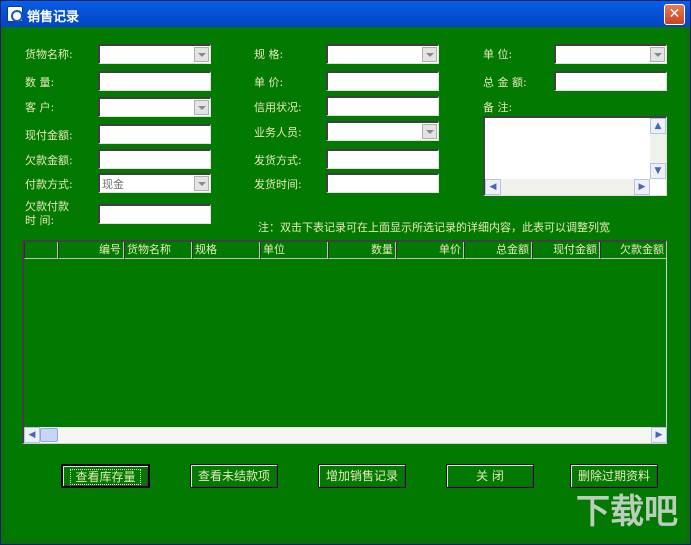  What do you see at coordinates (362, 250) in the screenshot?
I see `grid-header-quantity: 数量` at bounding box center [362, 250].